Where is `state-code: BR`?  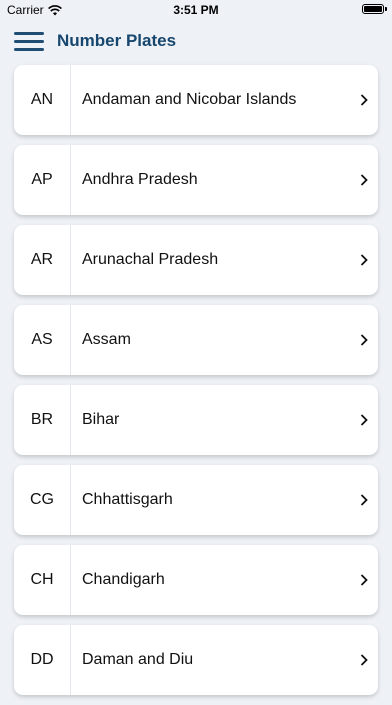 state-code: BR is located at coordinates (42, 420).